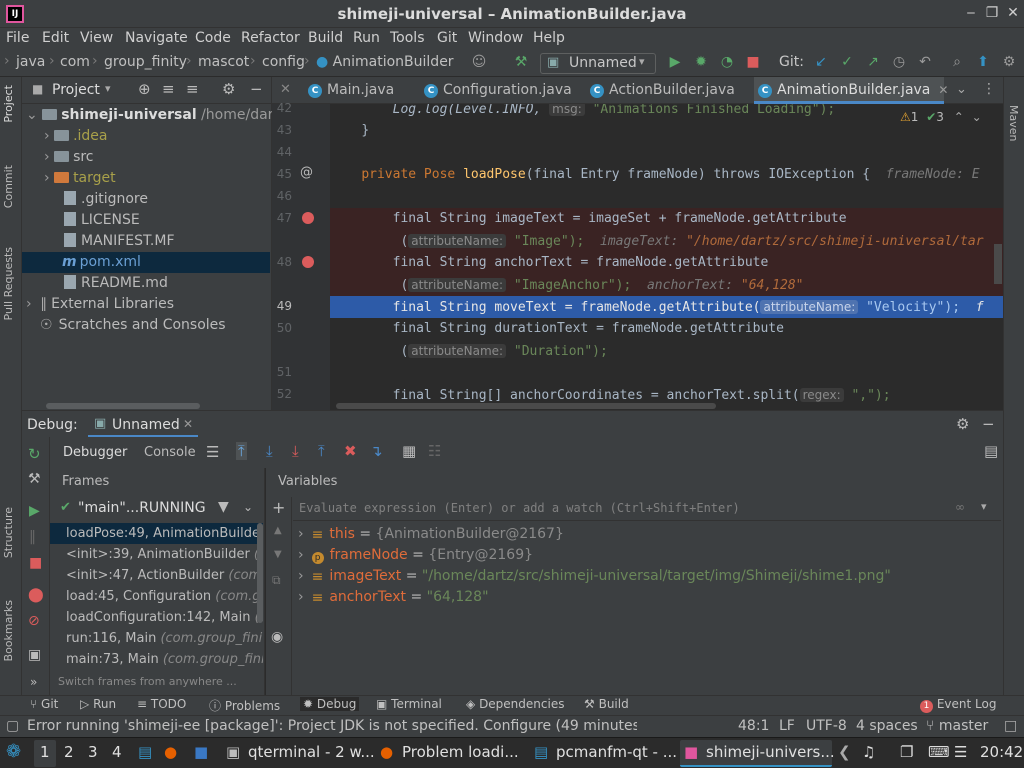 The height and width of the screenshot is (768, 1024). What do you see at coordinates (753, 726) in the screenshot?
I see `caret-position: 48:1` at bounding box center [753, 726].